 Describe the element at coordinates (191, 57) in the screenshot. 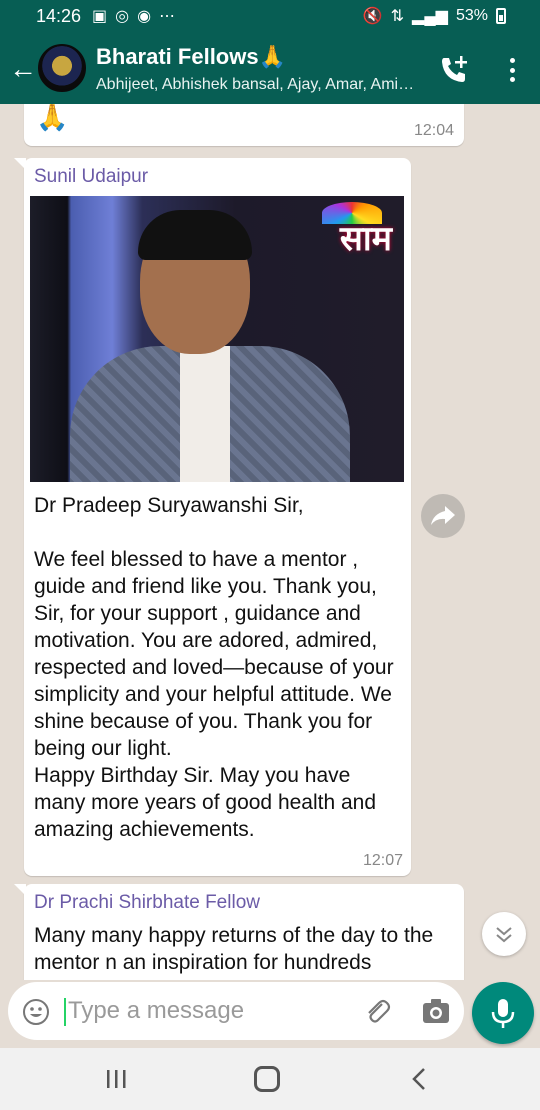

I see `group-title: Bharati Fellows🙏` at that location.